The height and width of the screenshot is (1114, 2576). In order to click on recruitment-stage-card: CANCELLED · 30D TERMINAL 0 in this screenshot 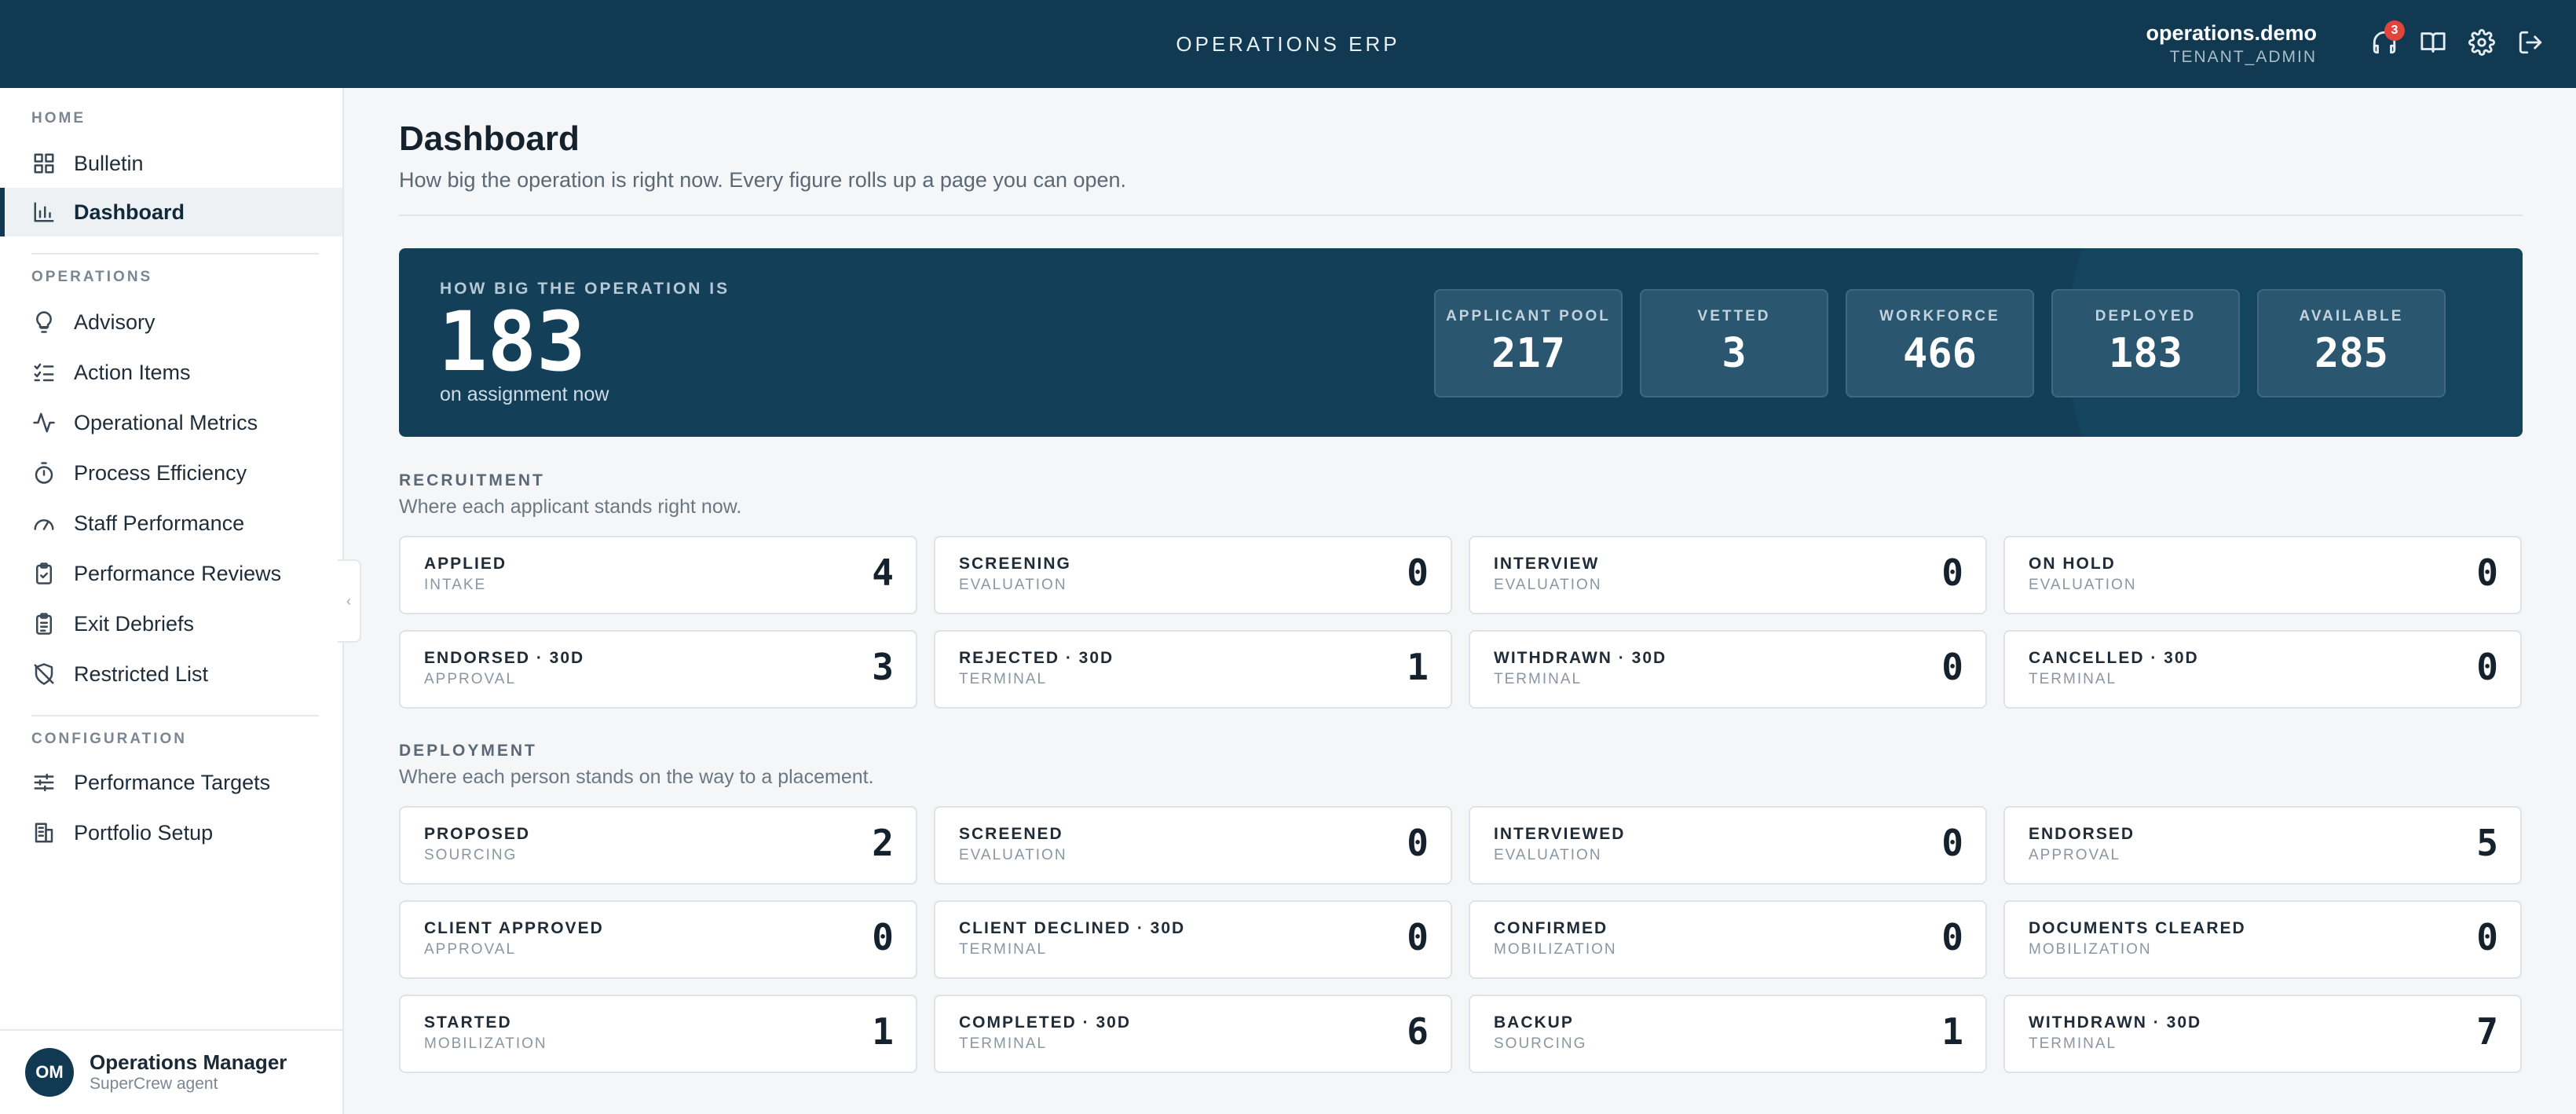, I will do `click(2262, 669)`.